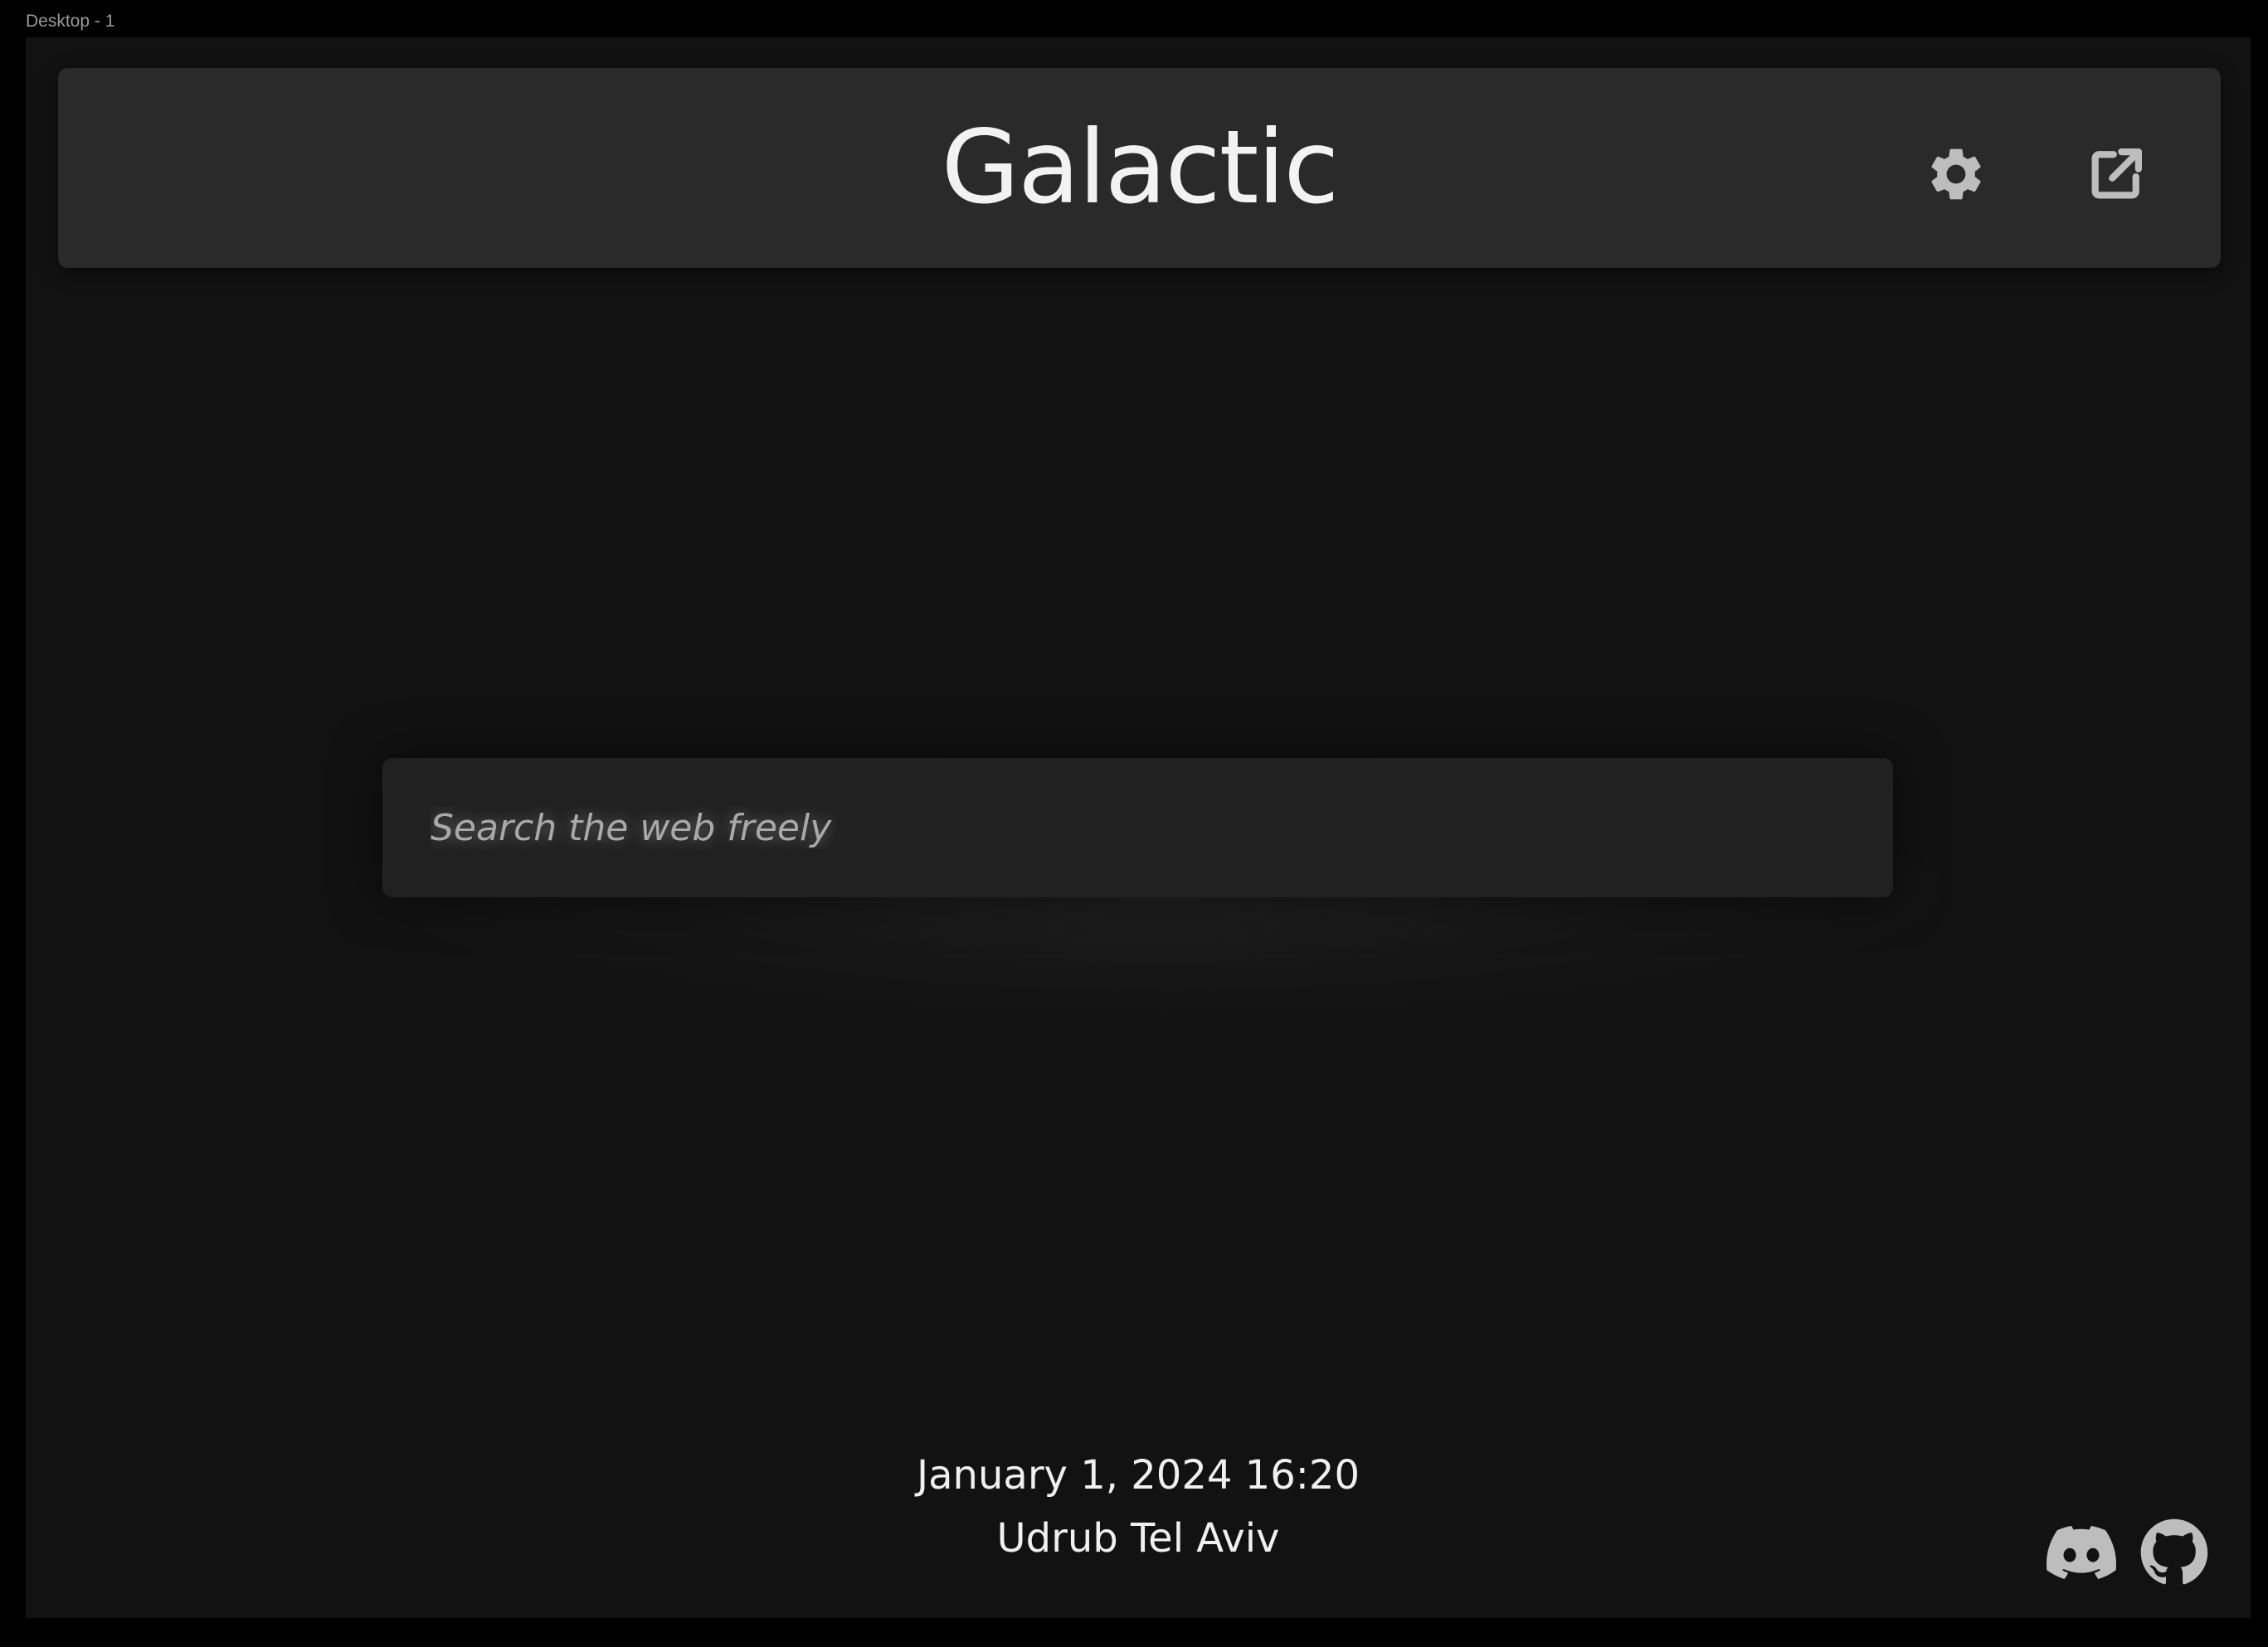 Image resolution: width=2268 pixels, height=1647 pixels. I want to click on brand-title: Galactic, so click(1140, 168).